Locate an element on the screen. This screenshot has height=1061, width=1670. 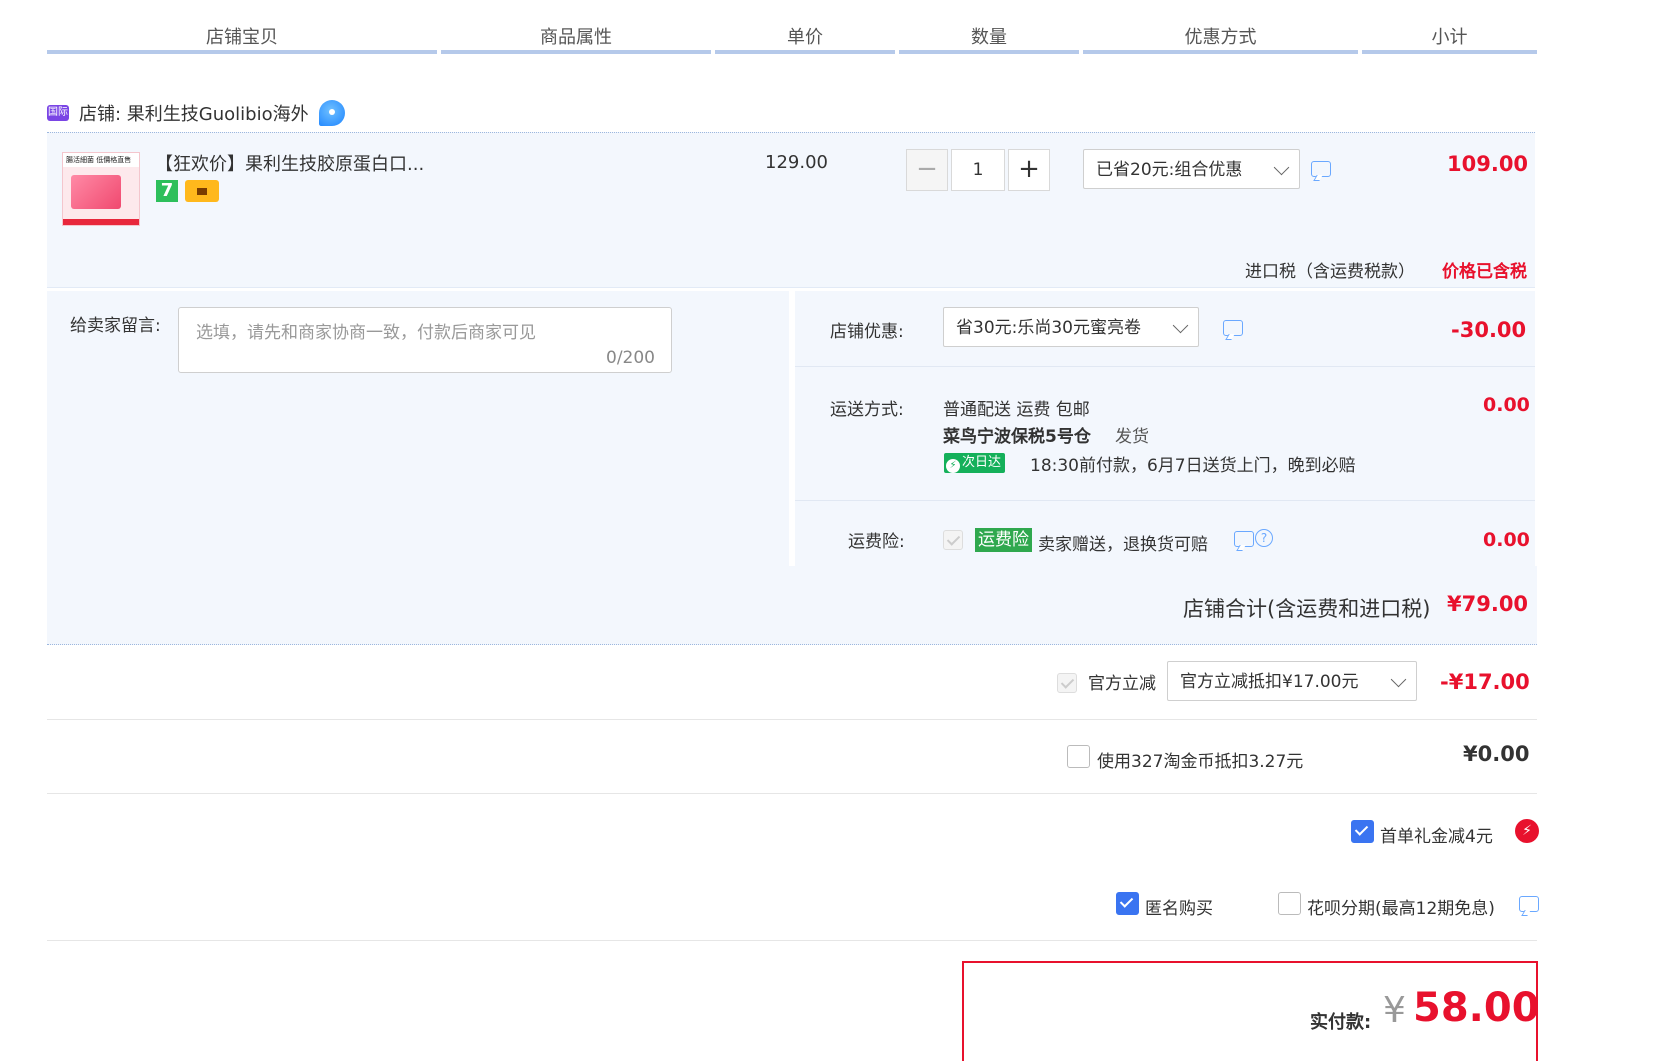
shop-header: 国际 店铺: 果利生技Guolibio海外 is located at coordinates (196, 113).